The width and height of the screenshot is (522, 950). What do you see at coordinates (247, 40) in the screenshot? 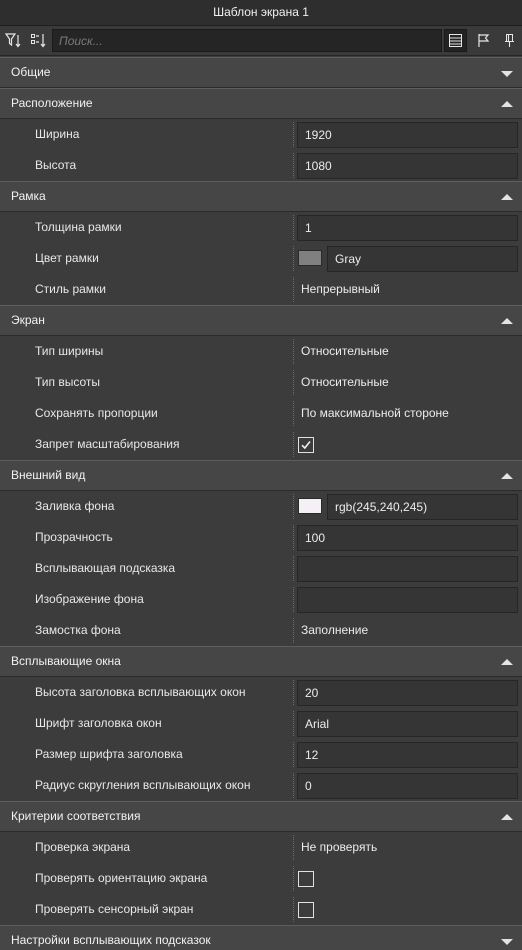
I see `search-input` at bounding box center [247, 40].